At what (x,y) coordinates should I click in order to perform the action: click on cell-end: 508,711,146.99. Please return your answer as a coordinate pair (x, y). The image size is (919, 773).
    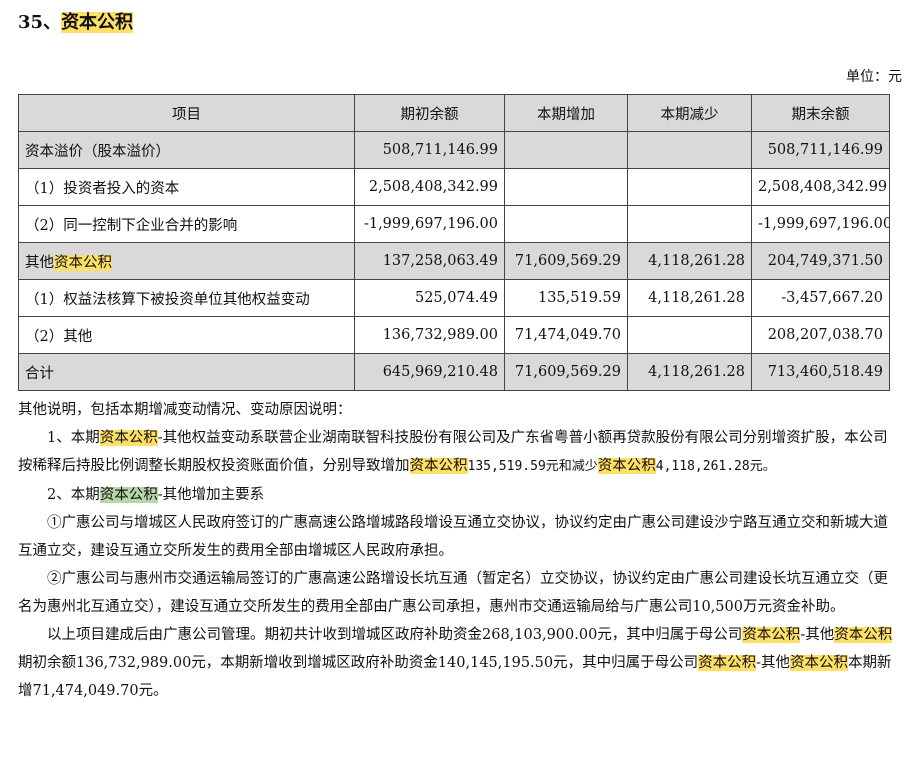
    Looking at the image, I should click on (820, 150).